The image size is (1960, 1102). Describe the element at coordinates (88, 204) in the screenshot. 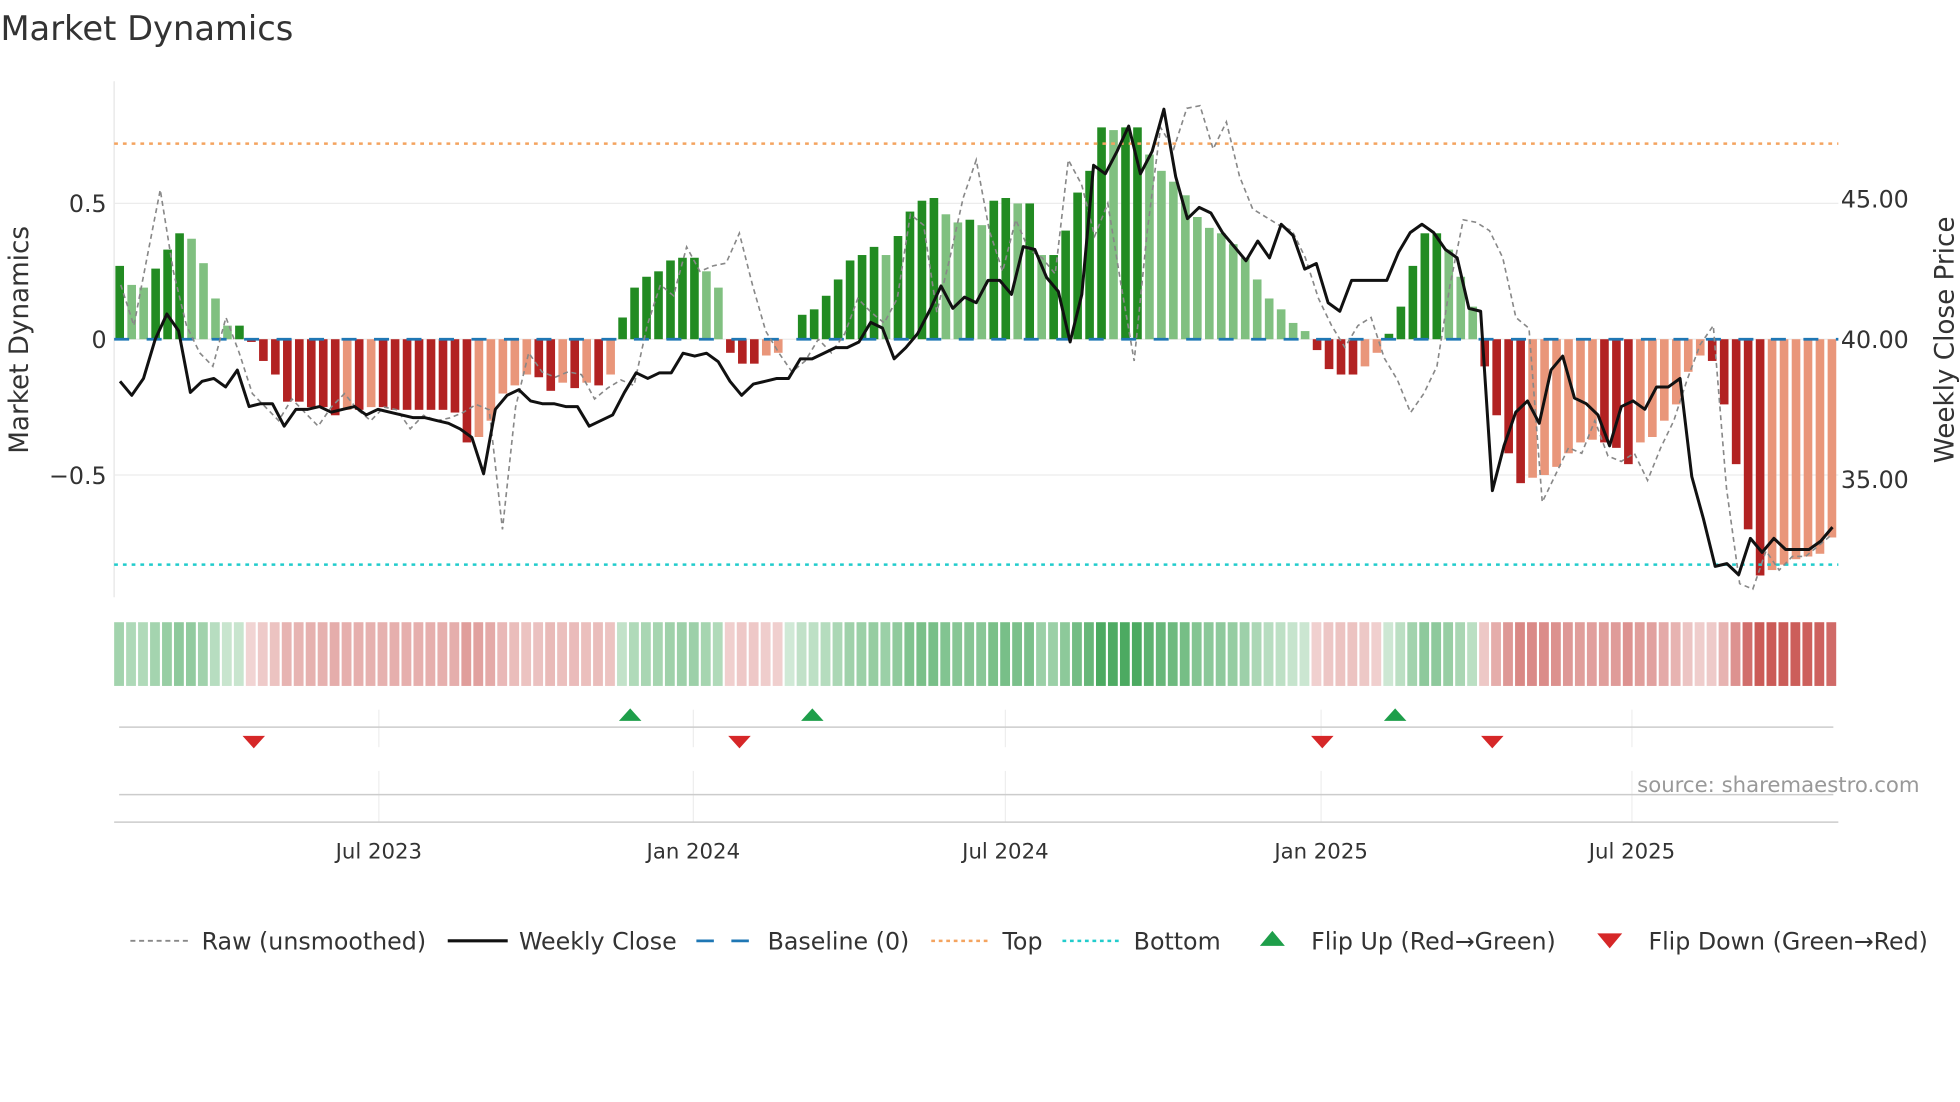

I see `left-tick-label: 0.5` at that location.